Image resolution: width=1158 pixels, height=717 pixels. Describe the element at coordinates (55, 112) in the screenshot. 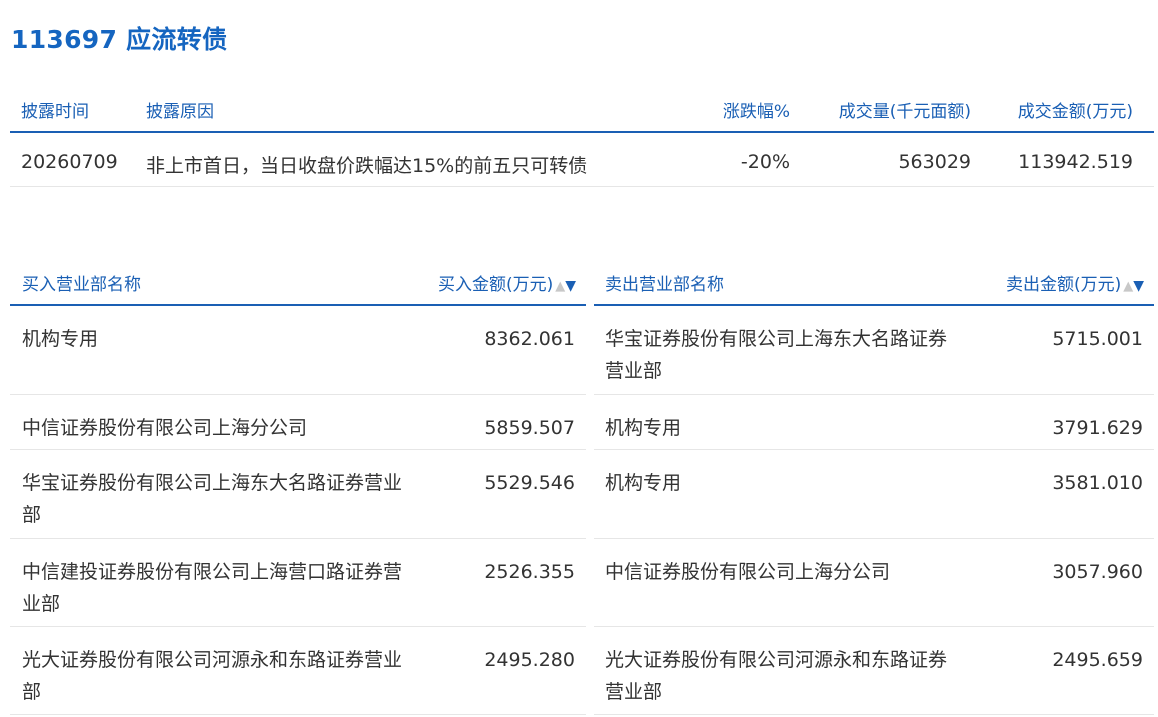

I see `header-date: 披露时间` at that location.